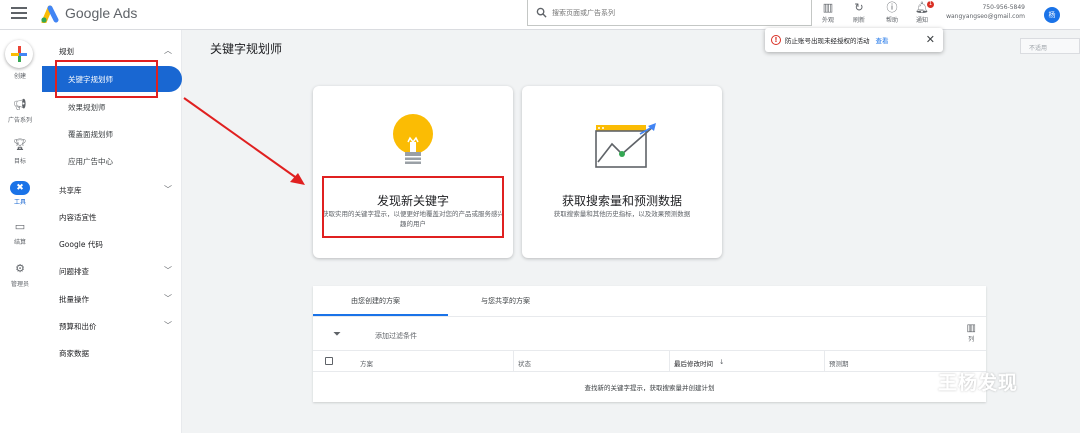  Describe the element at coordinates (375, 301) in the screenshot. I see `tab-created-by-you: 由您创建的方案` at that location.